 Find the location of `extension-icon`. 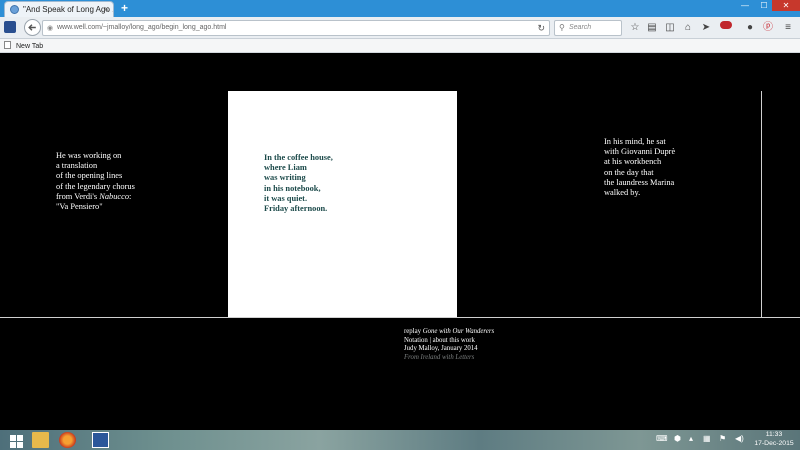

extension-icon is located at coordinates (726, 25).